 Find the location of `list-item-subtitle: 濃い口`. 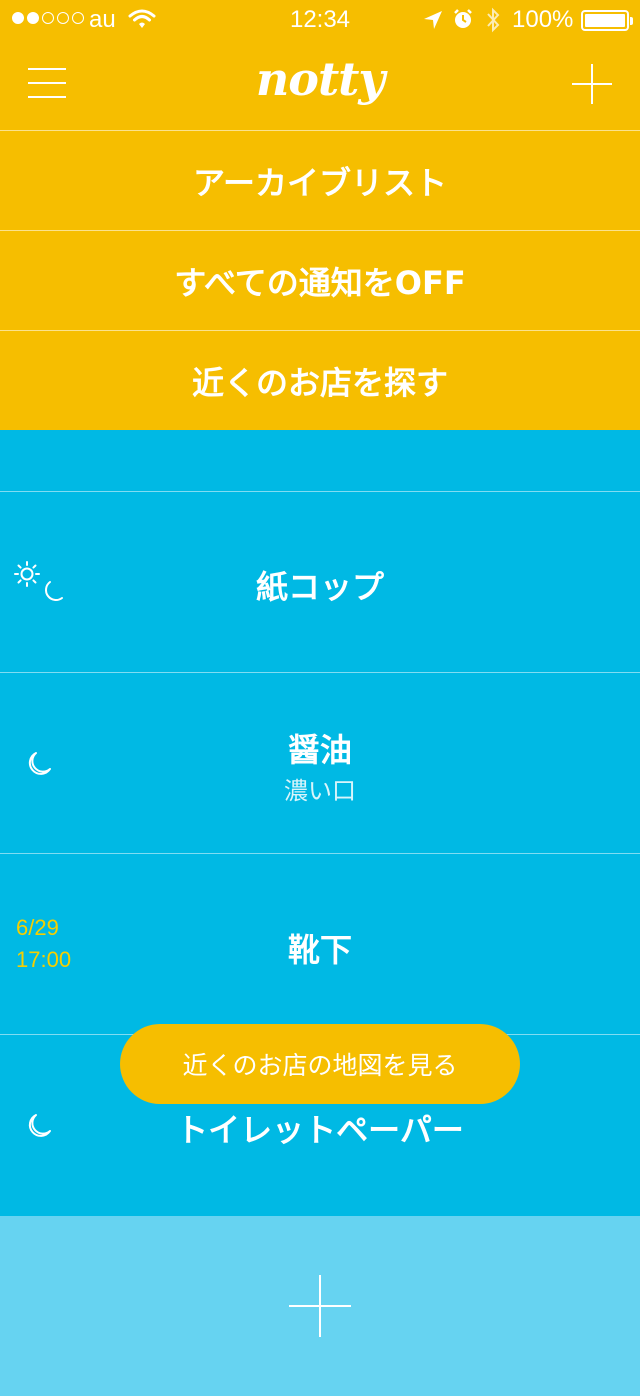

list-item-subtitle: 濃い口 is located at coordinates (320, 791).